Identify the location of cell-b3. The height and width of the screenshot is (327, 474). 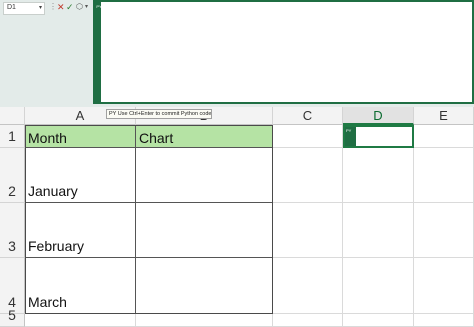
(204, 230).